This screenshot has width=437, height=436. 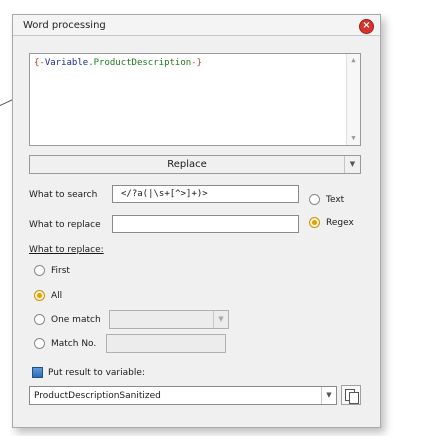 What do you see at coordinates (197, 63) in the screenshot?
I see `token-brace-close: -}` at bounding box center [197, 63].